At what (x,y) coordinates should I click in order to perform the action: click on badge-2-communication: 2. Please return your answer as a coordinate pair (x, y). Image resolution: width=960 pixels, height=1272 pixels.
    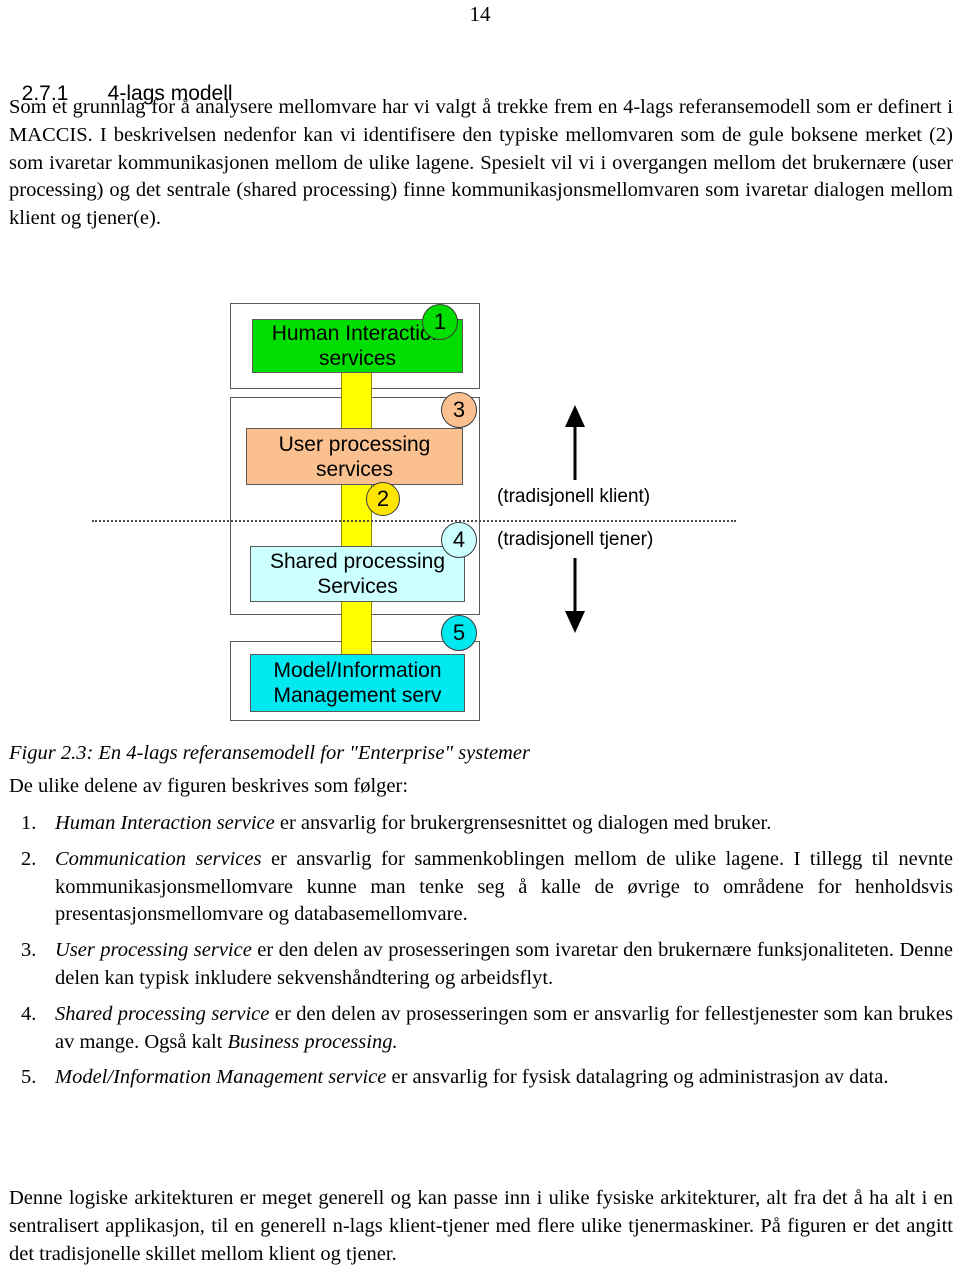
    Looking at the image, I should click on (383, 499).